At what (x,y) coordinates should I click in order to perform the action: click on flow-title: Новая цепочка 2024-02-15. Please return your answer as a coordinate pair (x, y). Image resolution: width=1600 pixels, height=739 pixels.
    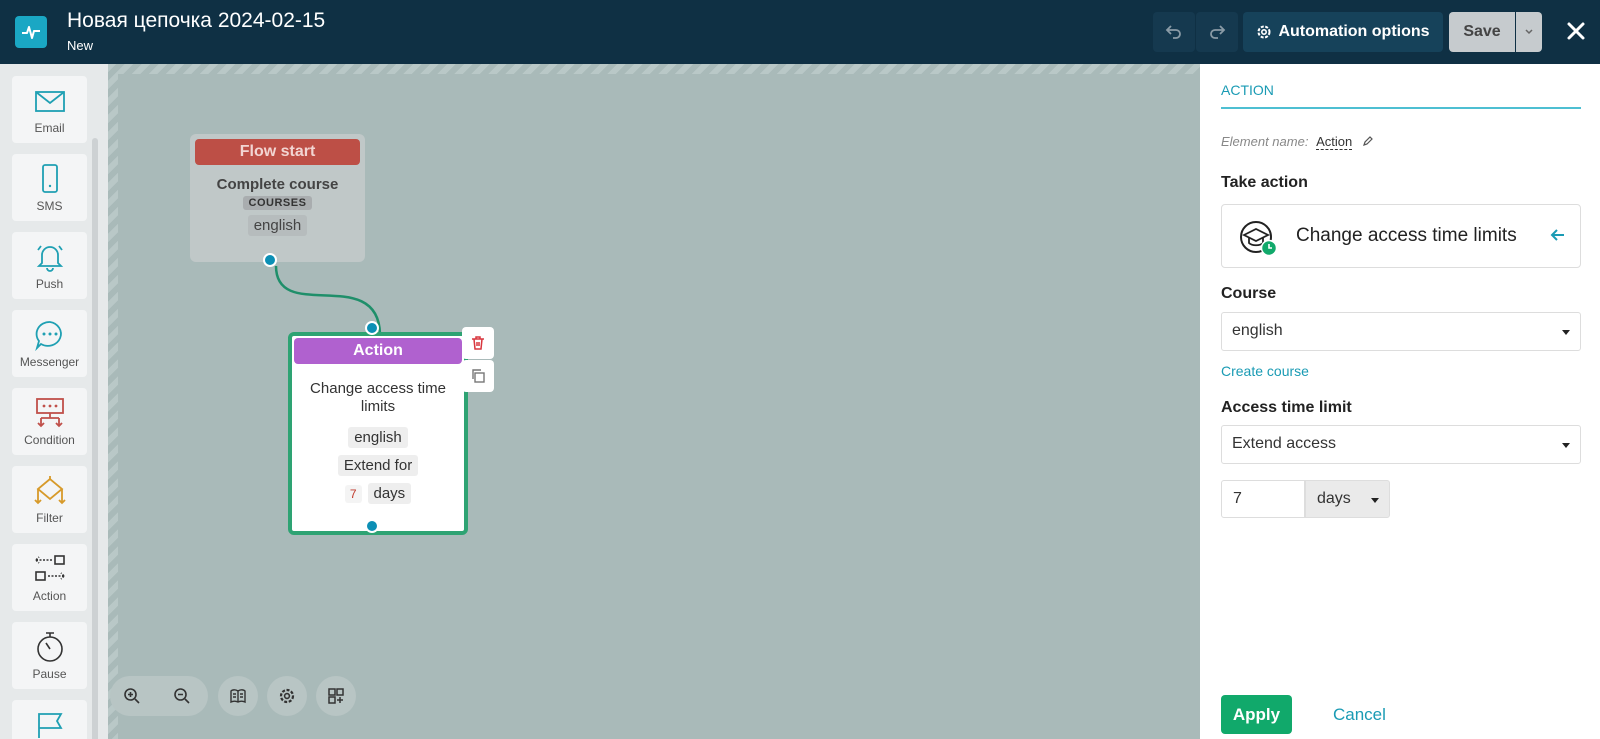
    Looking at the image, I should click on (196, 21).